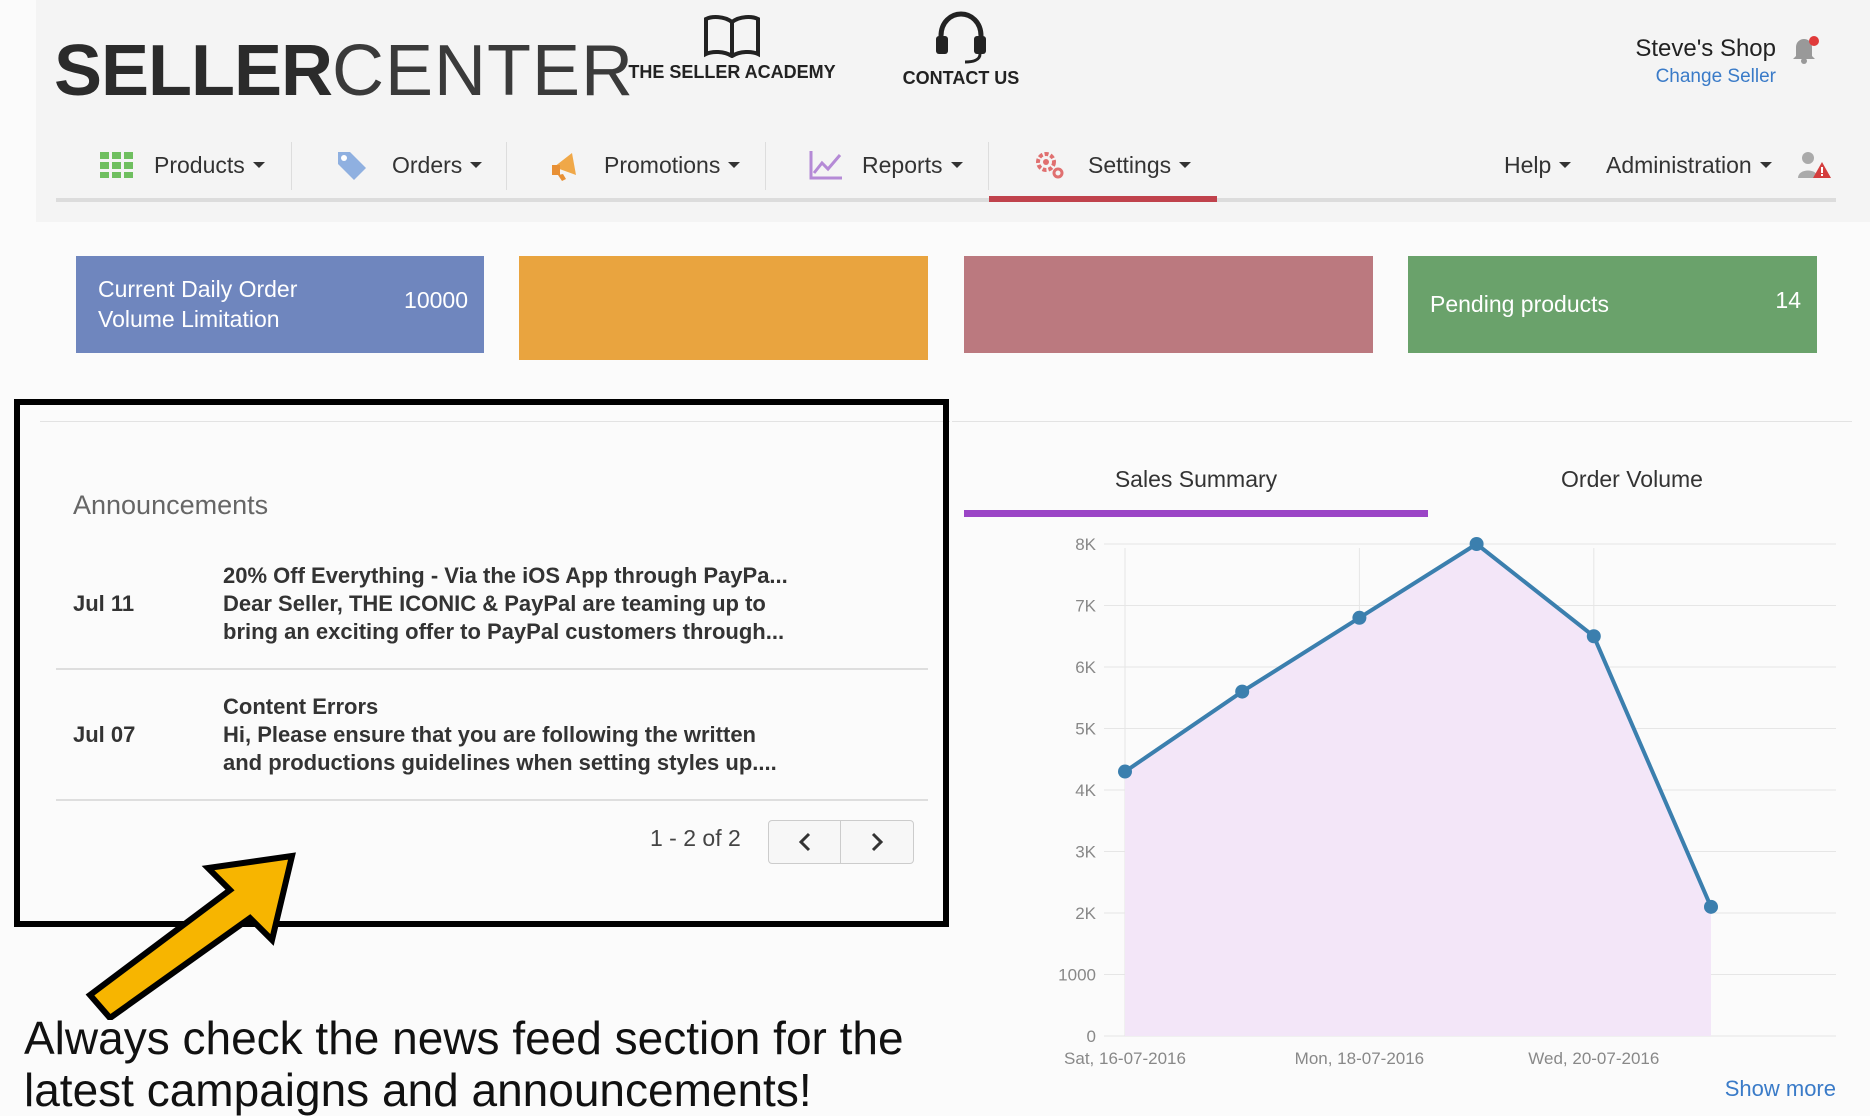 The image size is (1870, 1116). I want to click on book-icon, so click(732, 36).